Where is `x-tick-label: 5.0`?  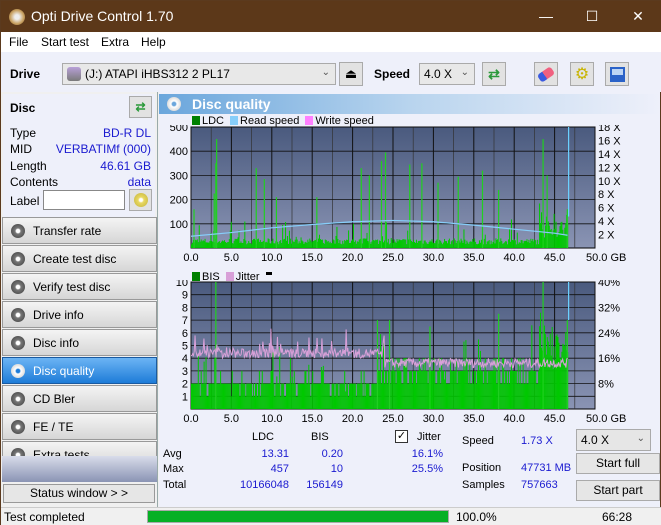
x-tick-label: 5.0 is located at coordinates (231, 419).